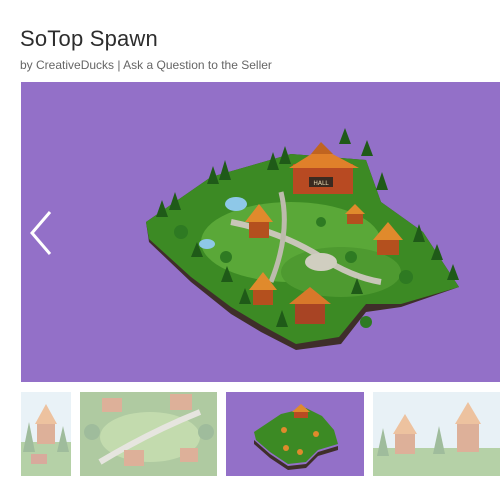 This screenshot has width=500, height=500. Describe the element at coordinates (75, 65) in the screenshot. I see `author-link: CreativeDucks` at that location.